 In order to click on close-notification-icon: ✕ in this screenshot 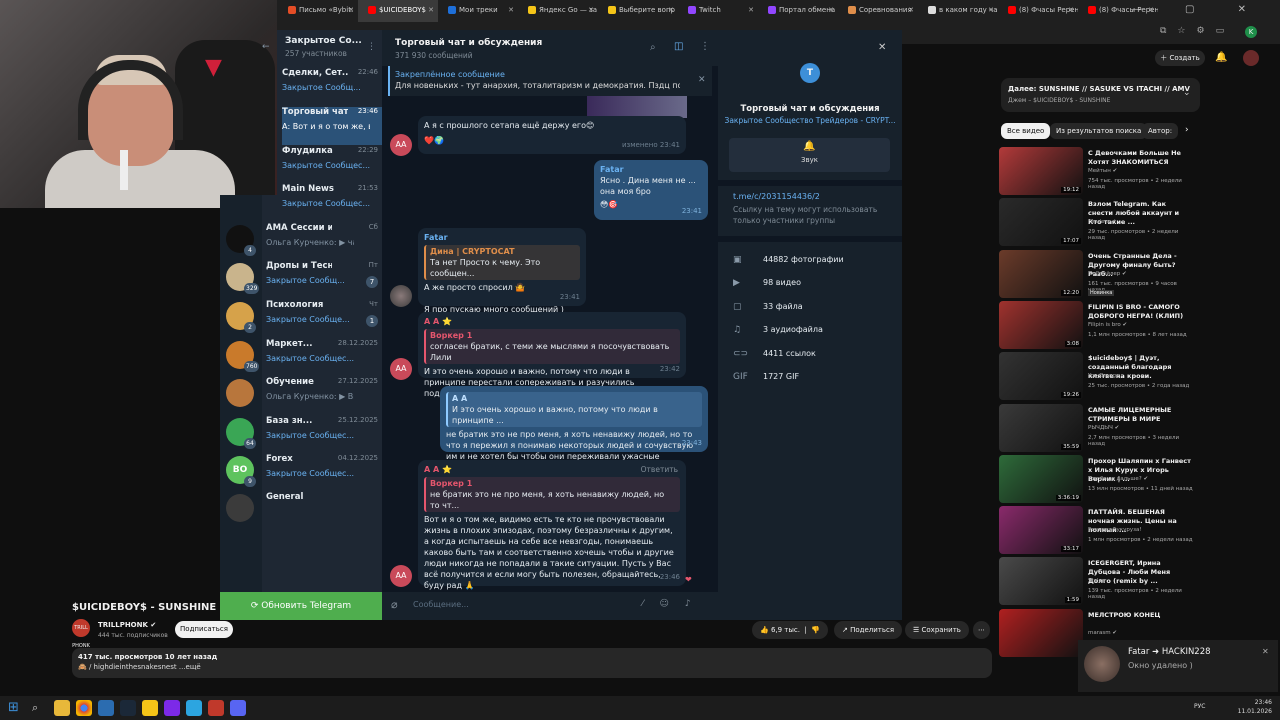, I will do `click(1265, 651)`.